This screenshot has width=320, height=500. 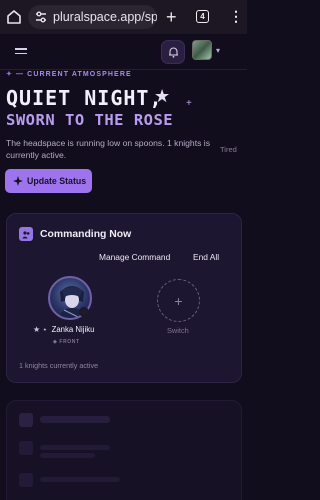 What do you see at coordinates (21, 52) in the screenshot?
I see `menu-icon` at bounding box center [21, 52].